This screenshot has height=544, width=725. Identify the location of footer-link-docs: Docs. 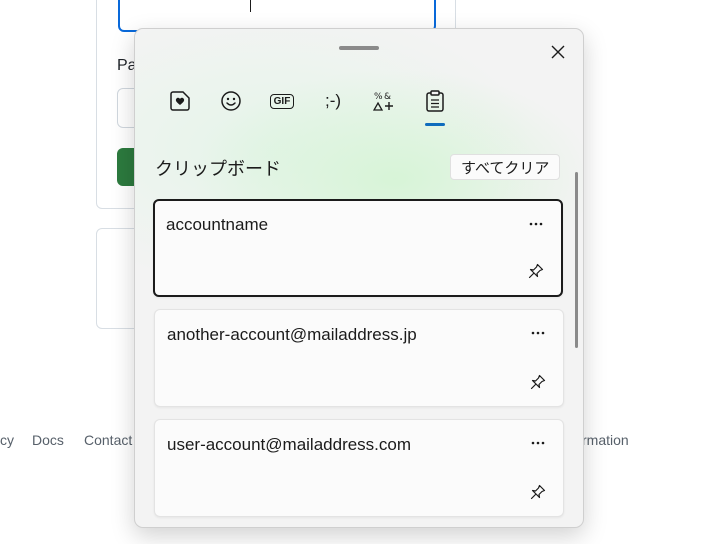
(48, 440).